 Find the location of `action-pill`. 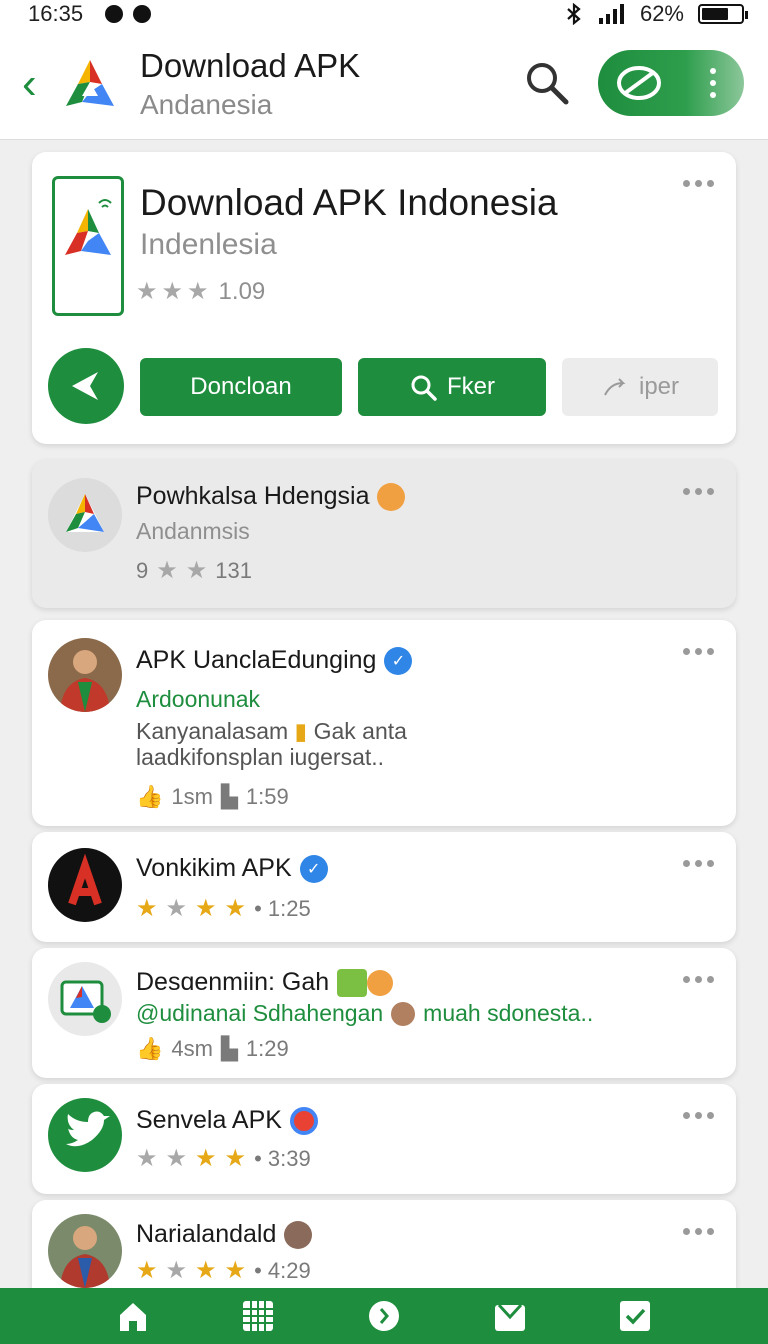

action-pill is located at coordinates (671, 83).